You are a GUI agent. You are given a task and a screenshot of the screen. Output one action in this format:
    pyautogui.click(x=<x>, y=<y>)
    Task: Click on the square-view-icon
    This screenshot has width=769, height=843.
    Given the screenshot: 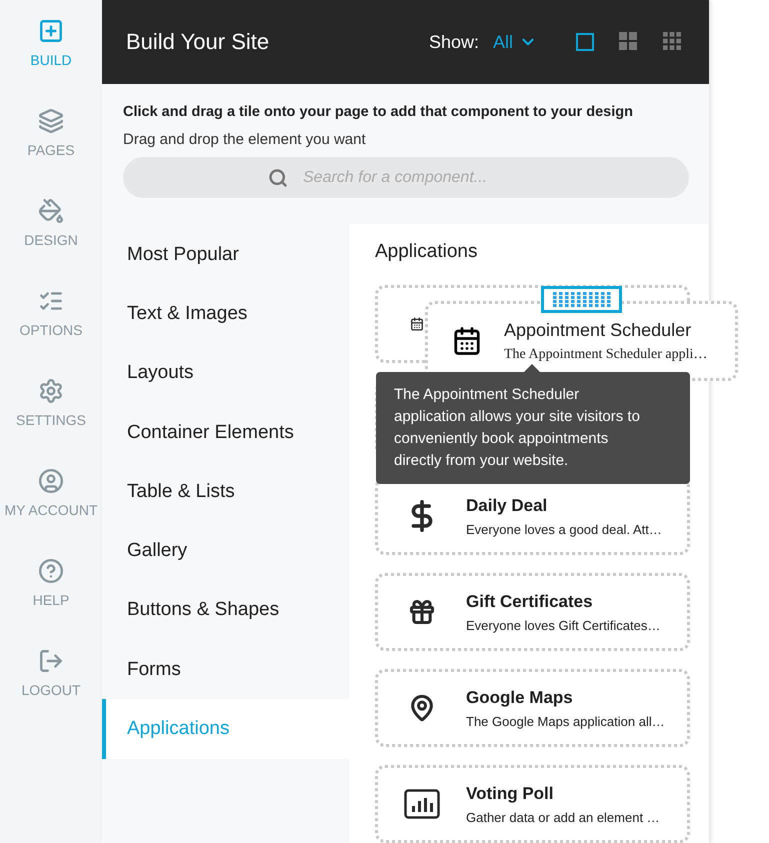 What is the action you would take?
    pyautogui.click(x=585, y=42)
    